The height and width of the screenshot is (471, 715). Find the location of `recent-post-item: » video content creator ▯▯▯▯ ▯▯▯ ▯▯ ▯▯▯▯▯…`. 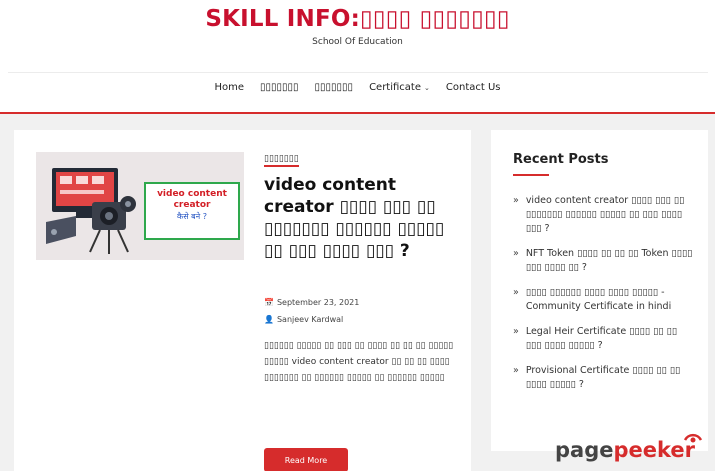

recent-post-item: » video content creator ▯▯▯▯ ▯▯▯ ▯▯ ▯▯▯▯▯… is located at coordinates (603, 215).